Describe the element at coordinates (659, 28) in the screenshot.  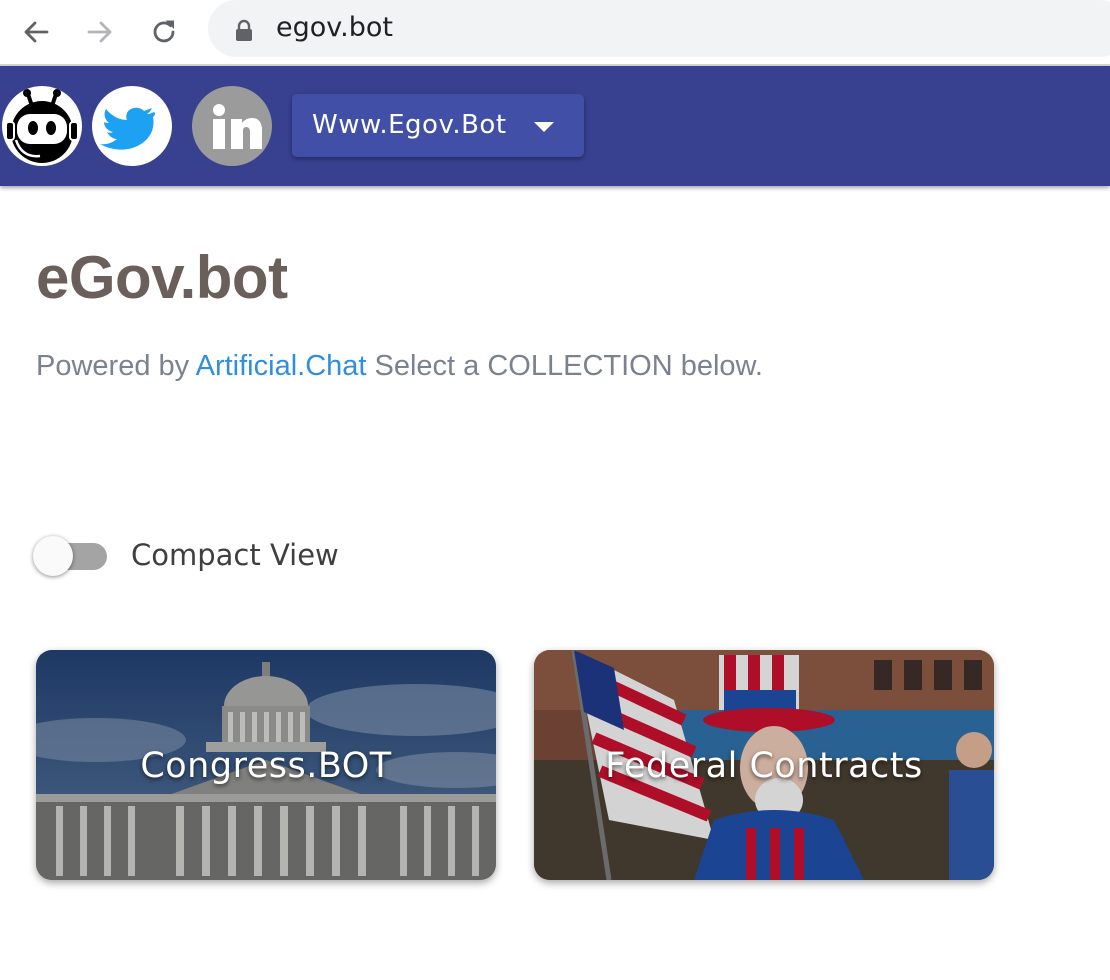
I see `address-bar: egov.bot` at that location.